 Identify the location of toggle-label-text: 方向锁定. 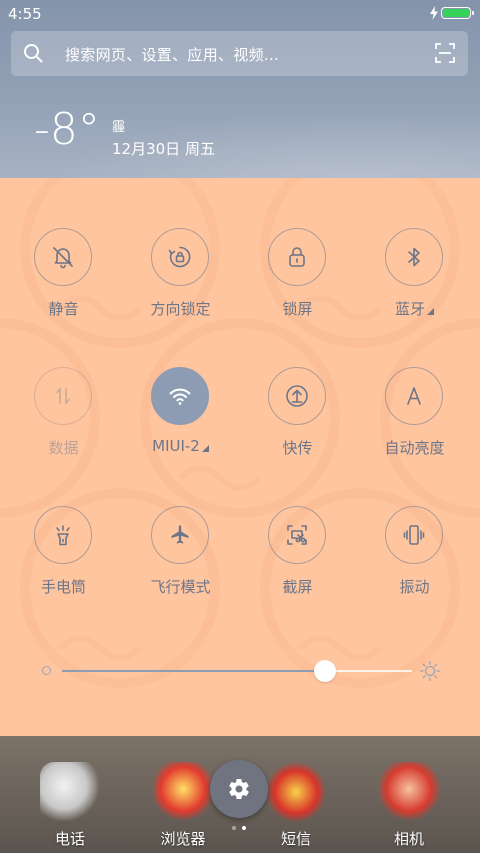
(180, 309).